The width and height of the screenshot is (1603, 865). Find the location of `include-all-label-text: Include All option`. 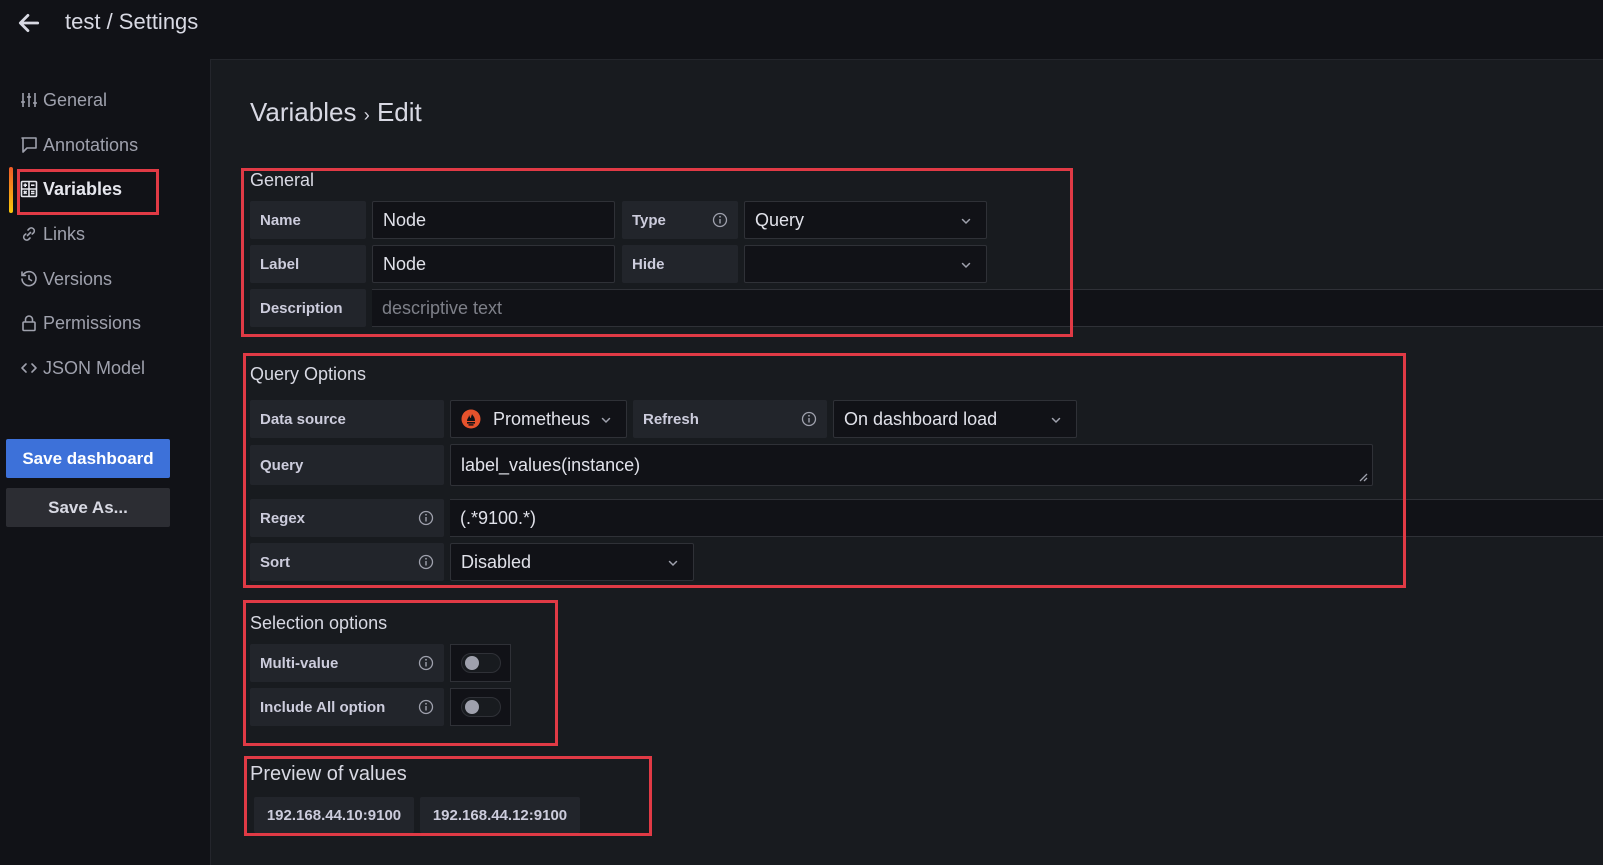

include-all-label-text: Include All option is located at coordinates (323, 707).